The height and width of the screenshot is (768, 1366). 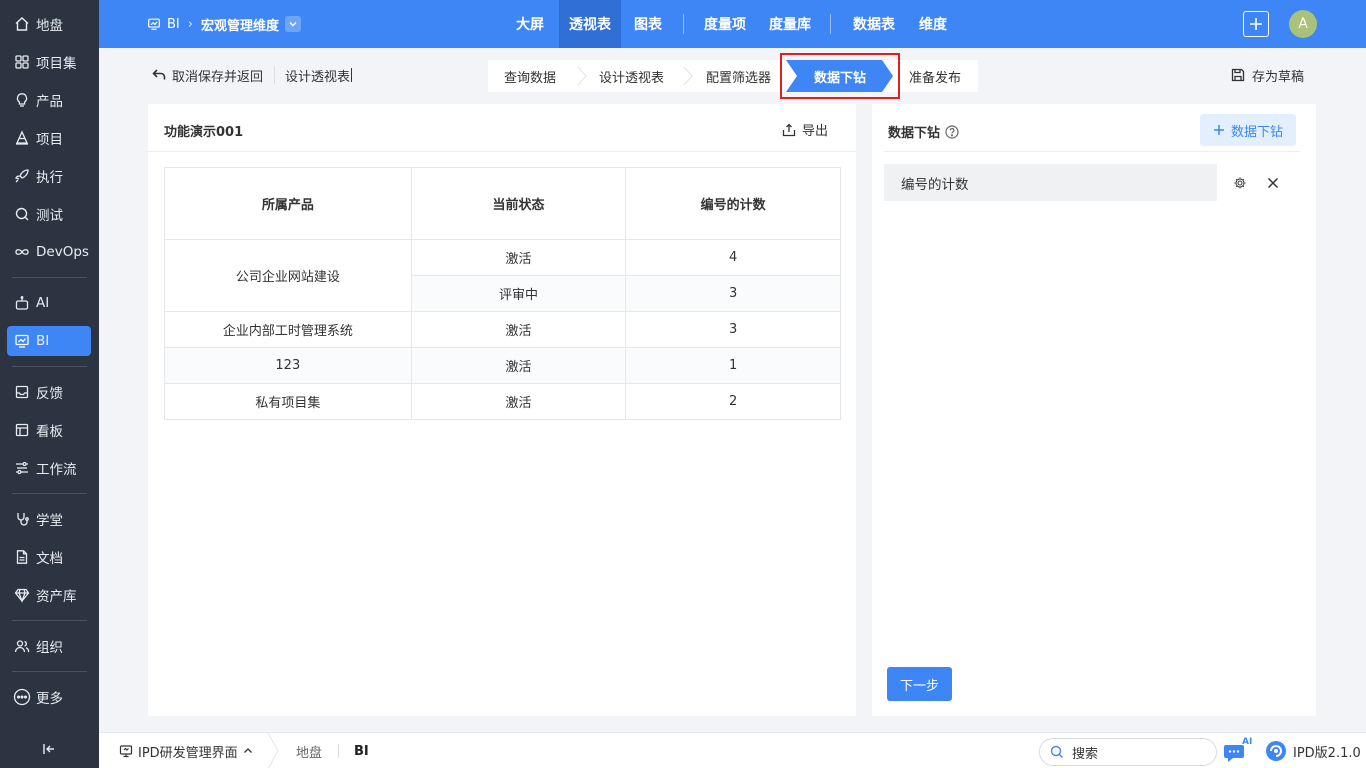 I want to click on table-cell-product: 企业内部工时管理系统, so click(x=288, y=329).